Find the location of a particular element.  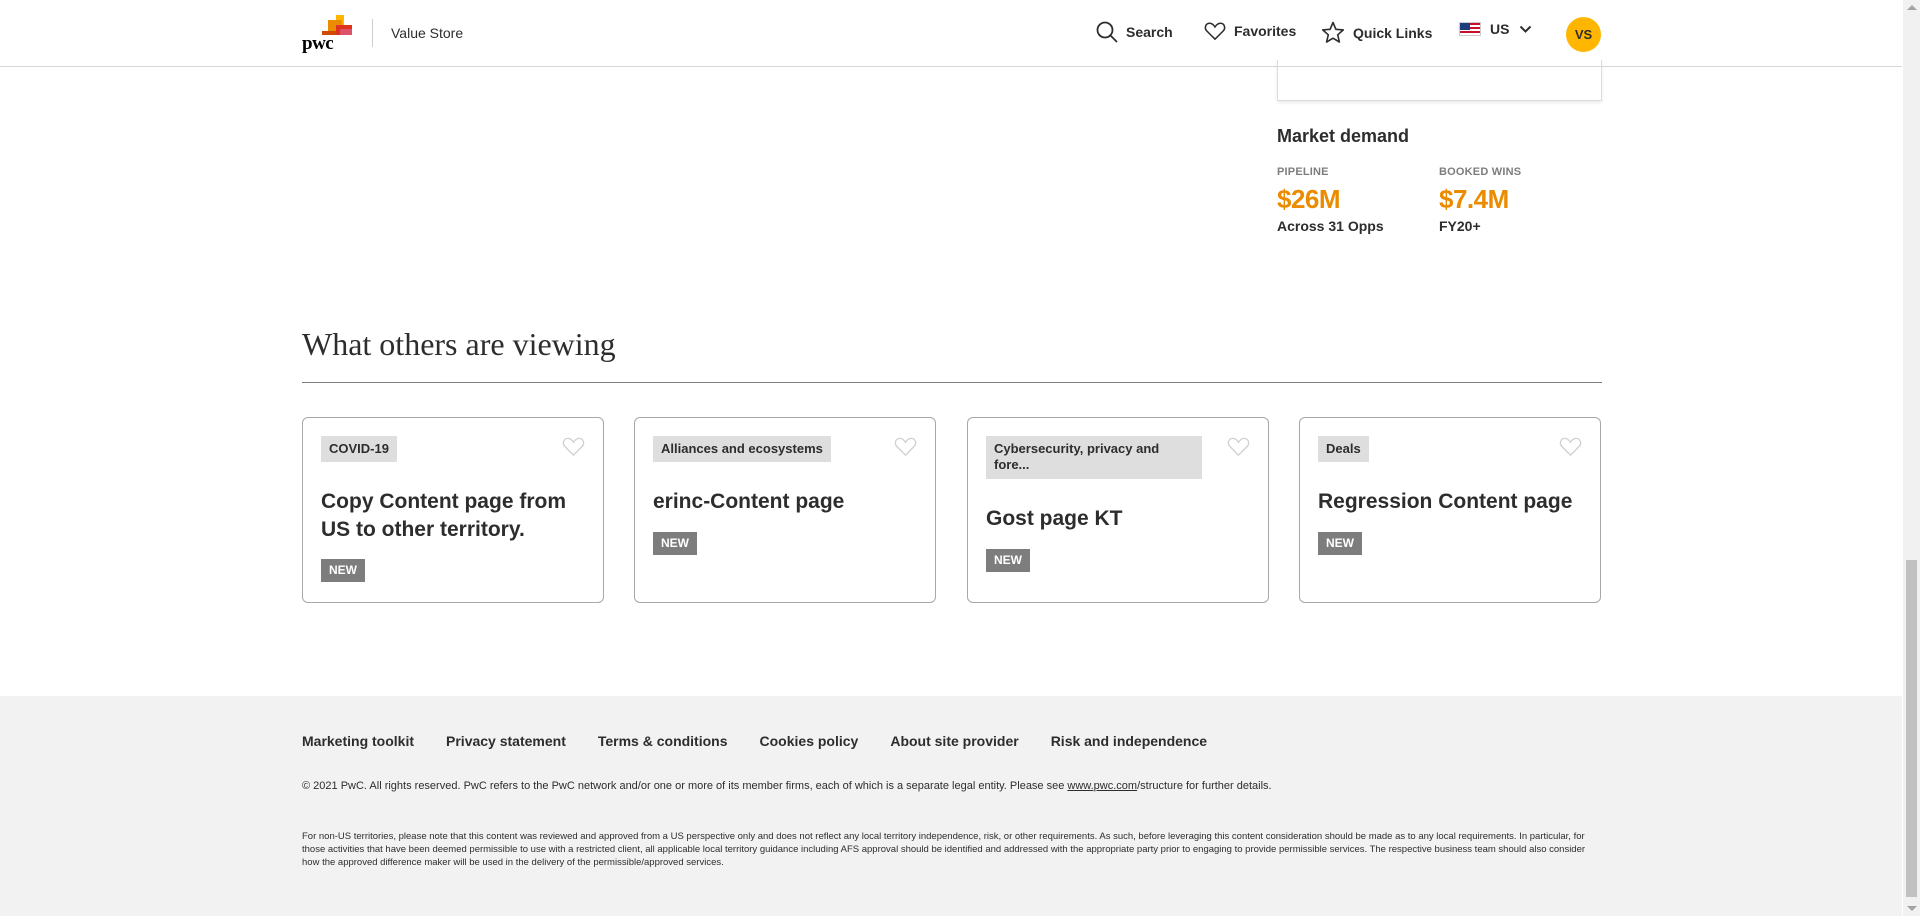

footer-link-cookies-policy: Cookies policy is located at coordinates (809, 741).